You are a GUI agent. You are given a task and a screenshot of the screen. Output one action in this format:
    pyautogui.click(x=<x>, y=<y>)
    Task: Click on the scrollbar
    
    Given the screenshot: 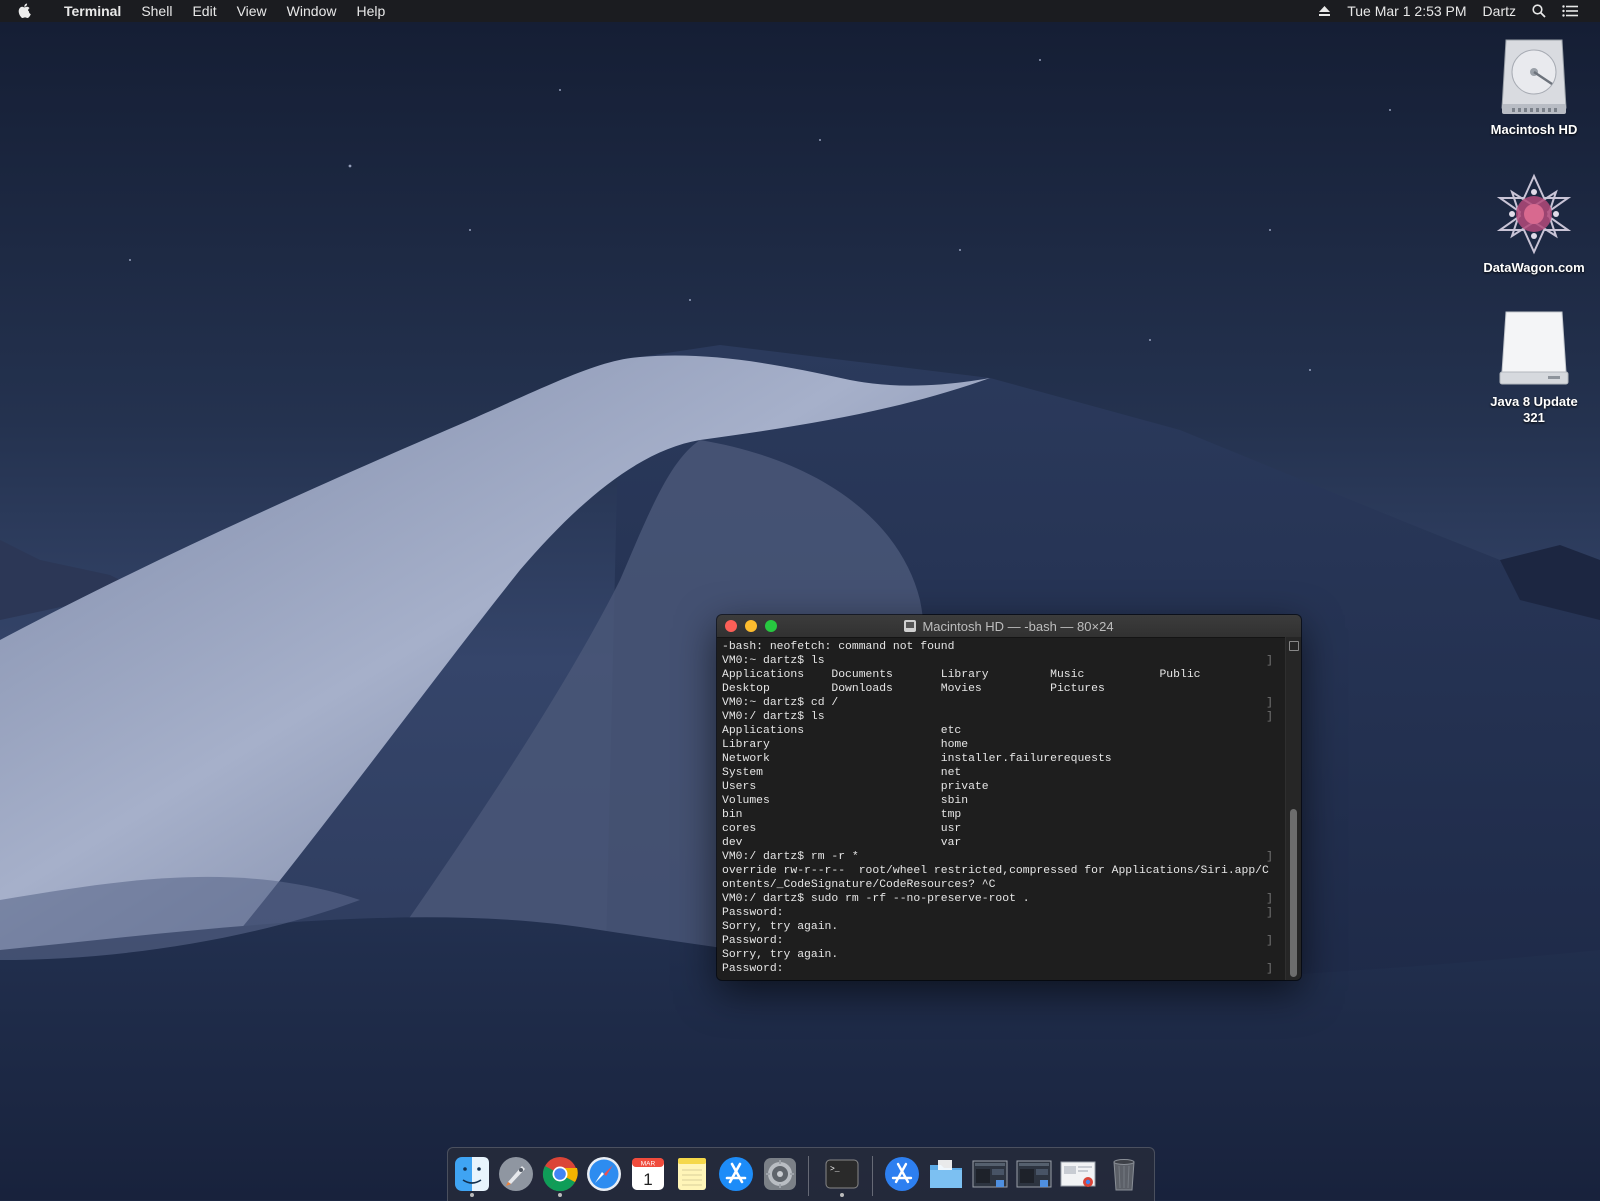 What is the action you would take?
    pyautogui.click(x=1293, y=808)
    